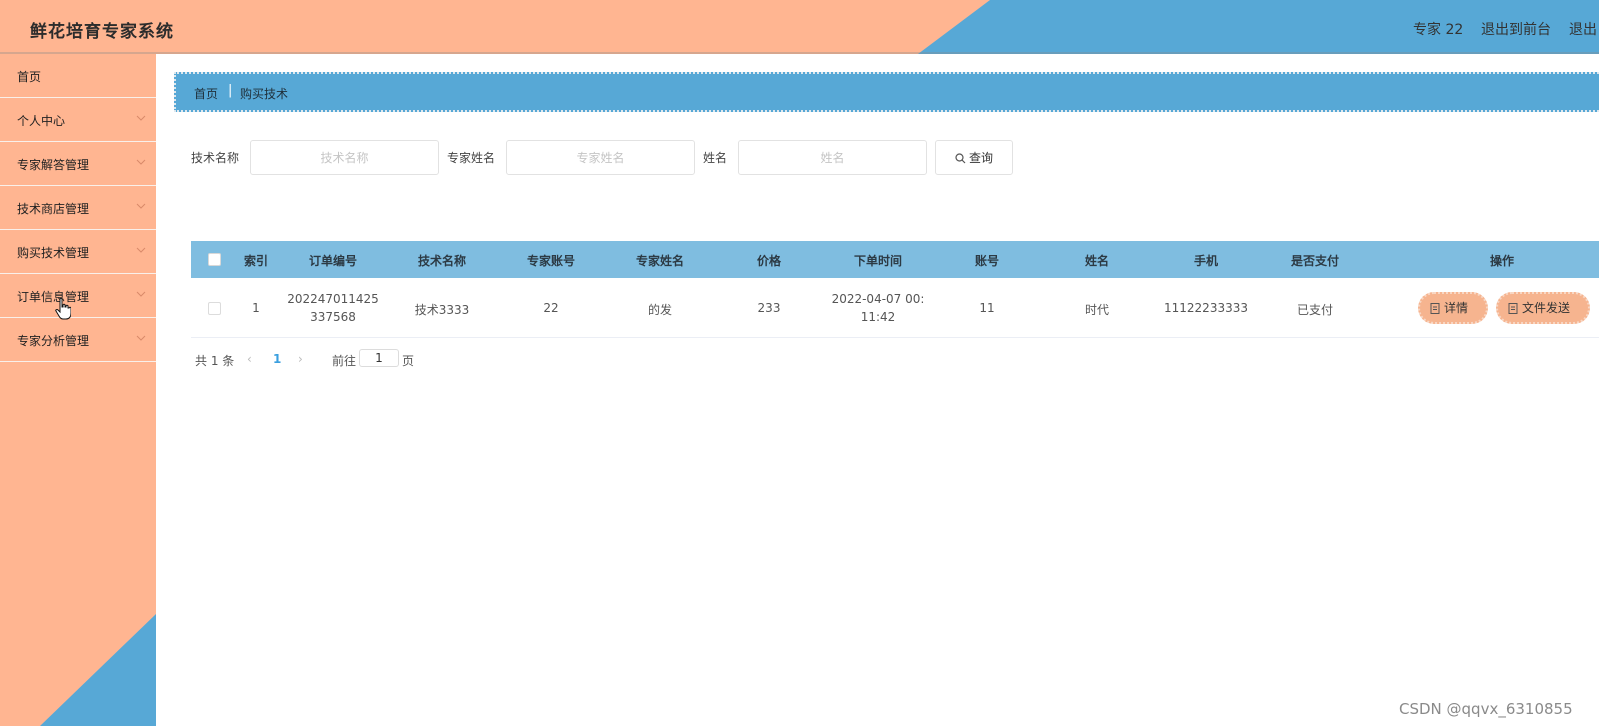 The height and width of the screenshot is (726, 1599). What do you see at coordinates (214, 308) in the screenshot?
I see `row-checkbox` at bounding box center [214, 308].